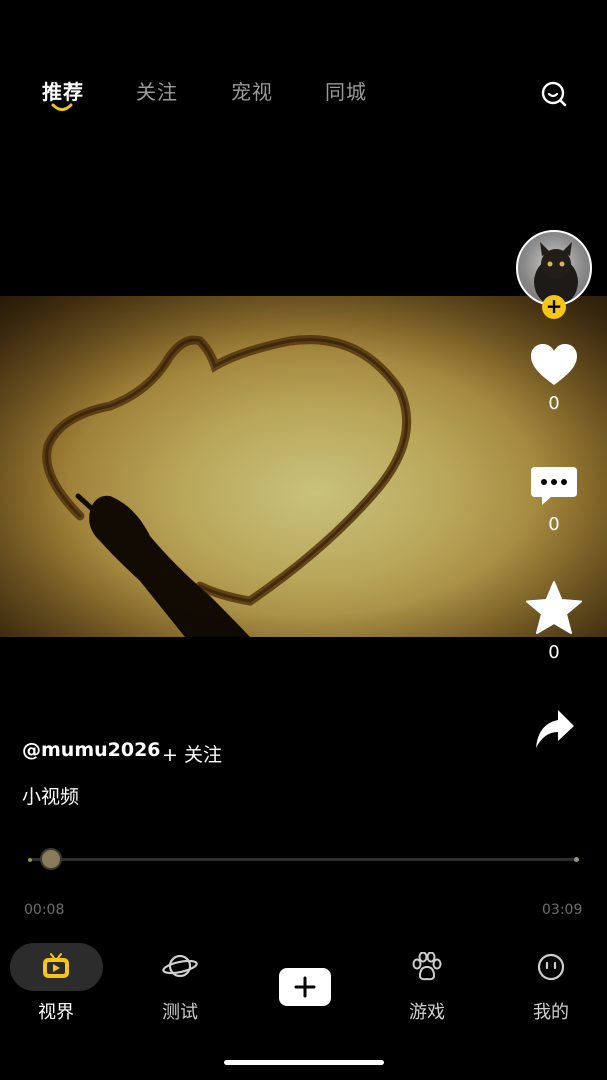  Describe the element at coordinates (30, 860) in the screenshot. I see `progress-start-marker` at that location.